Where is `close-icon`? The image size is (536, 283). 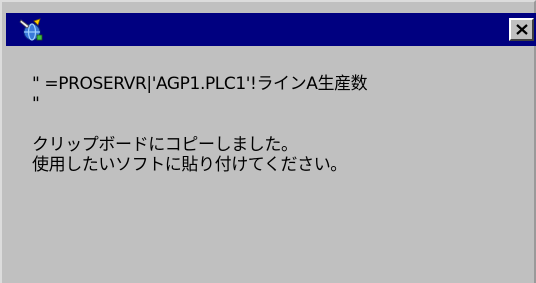
close-icon is located at coordinates (521, 29).